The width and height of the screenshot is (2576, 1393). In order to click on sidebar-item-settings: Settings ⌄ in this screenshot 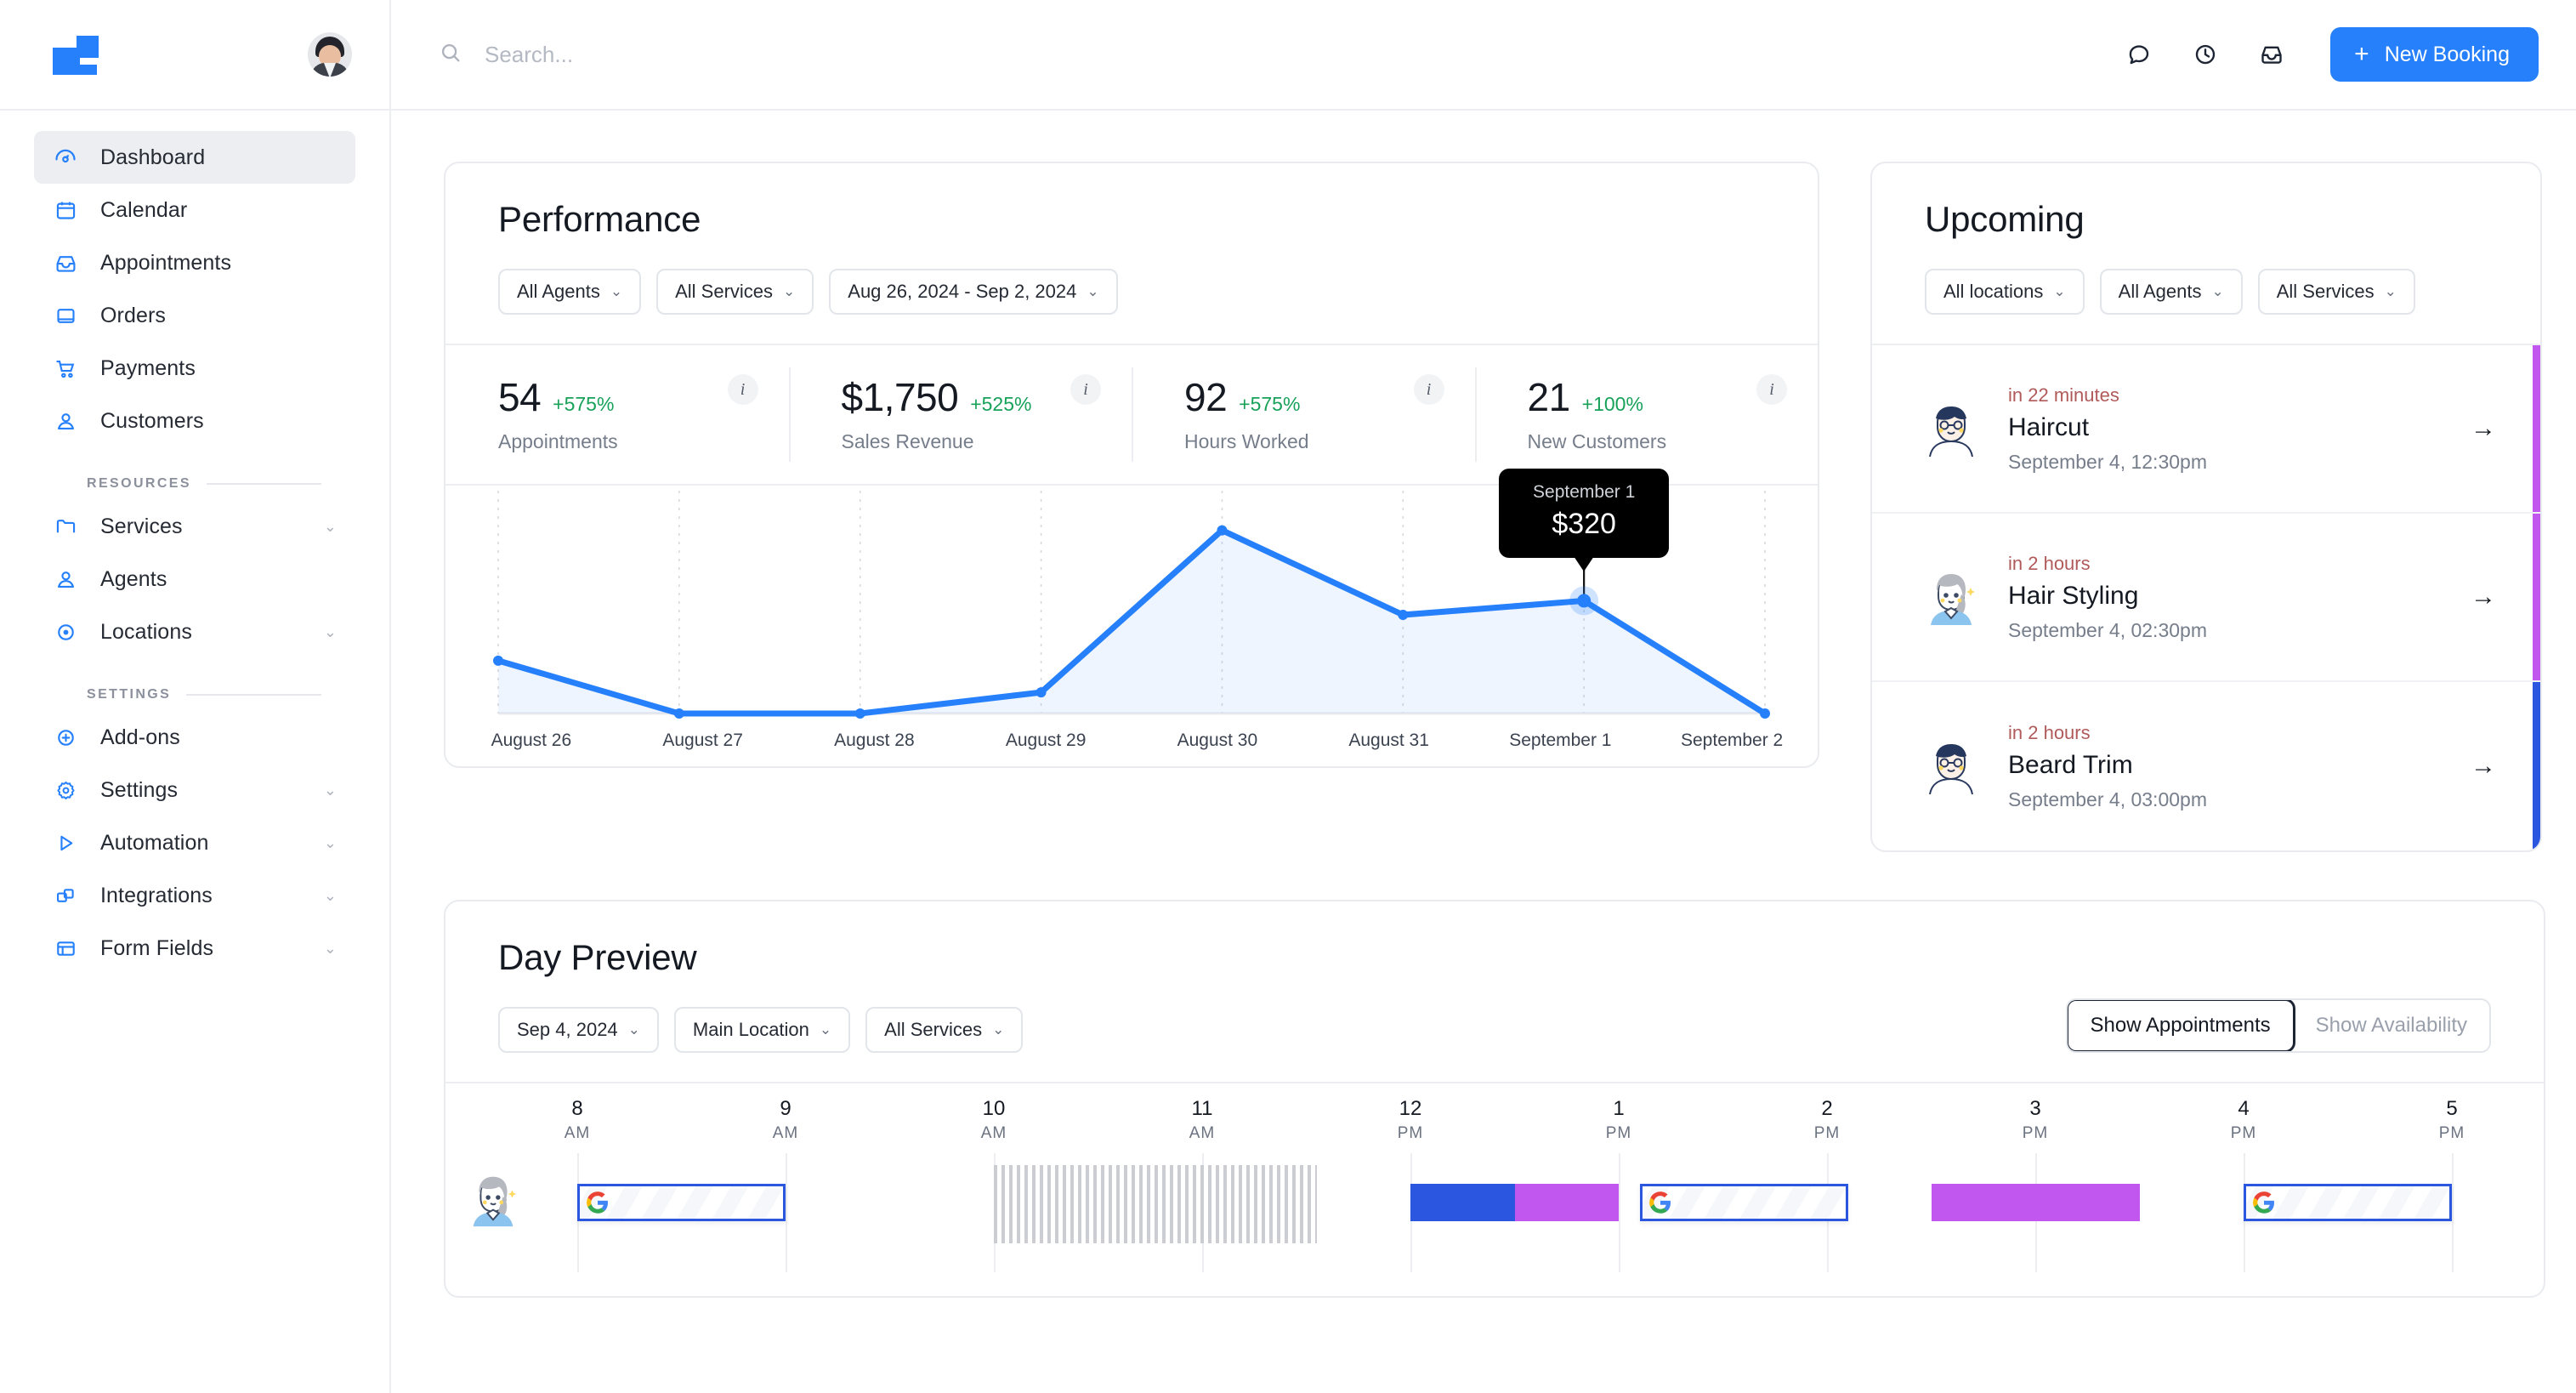, I will do `click(195, 790)`.